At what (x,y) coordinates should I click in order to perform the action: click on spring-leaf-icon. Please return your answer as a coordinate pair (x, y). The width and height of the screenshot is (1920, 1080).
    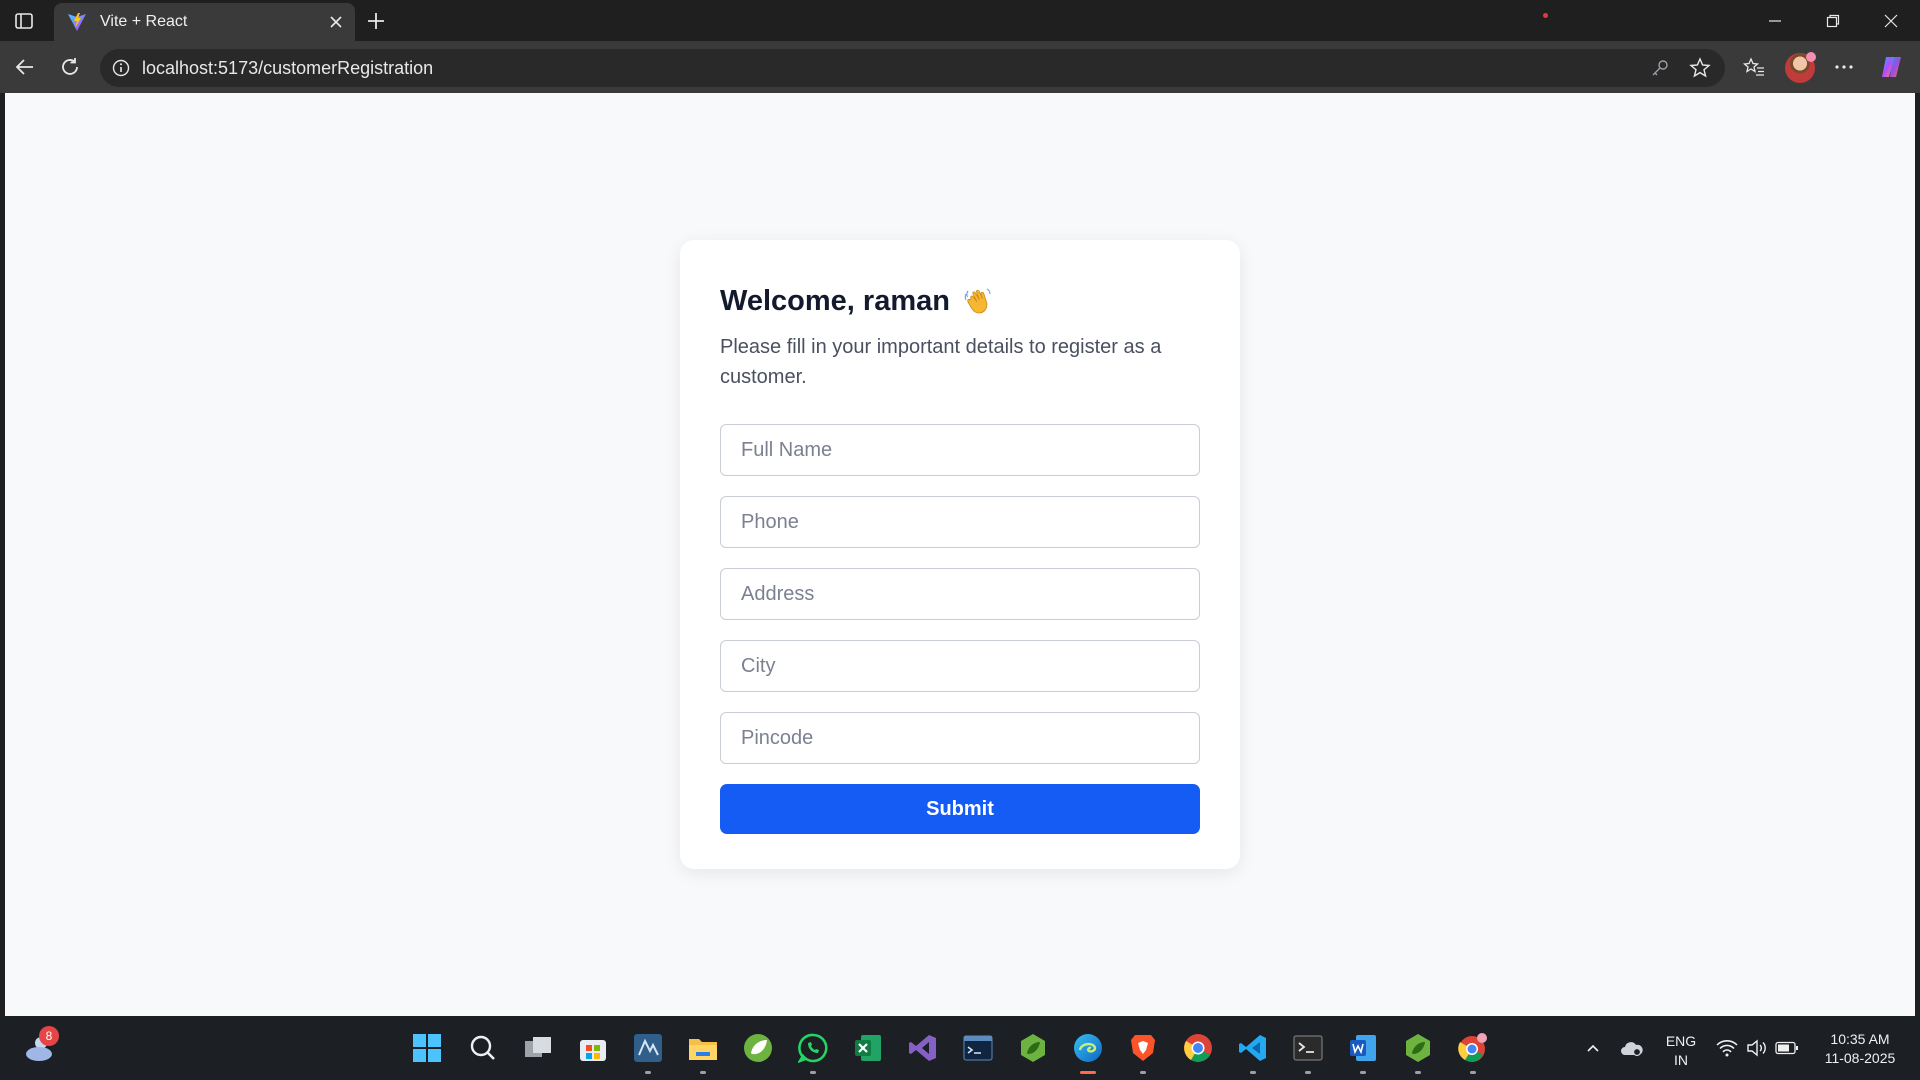
    Looking at the image, I should click on (1418, 1051).